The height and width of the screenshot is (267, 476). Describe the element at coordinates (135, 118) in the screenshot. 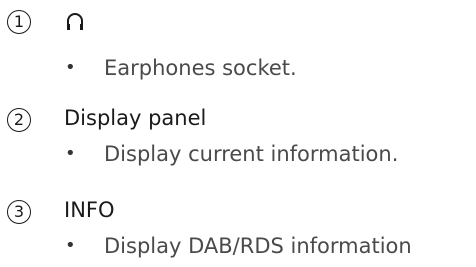

I see `item-title: Display panel` at that location.